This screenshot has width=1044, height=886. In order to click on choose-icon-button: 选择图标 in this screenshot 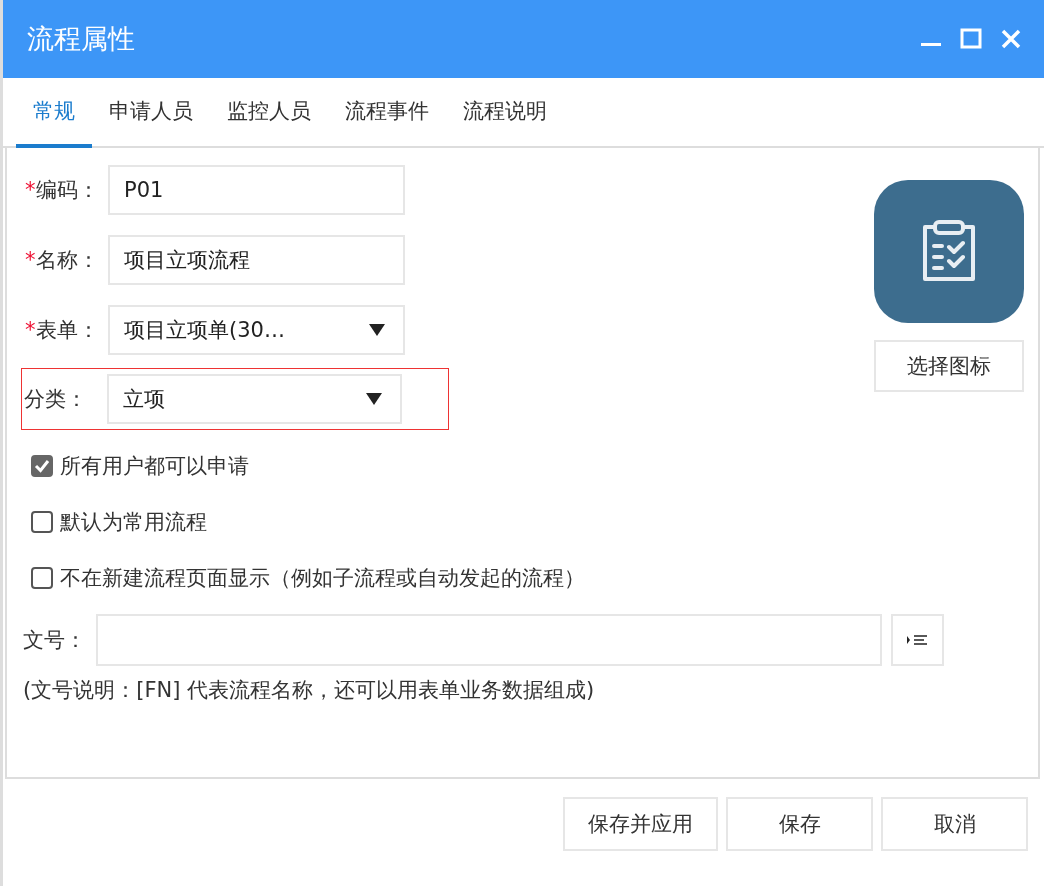, I will do `click(949, 366)`.